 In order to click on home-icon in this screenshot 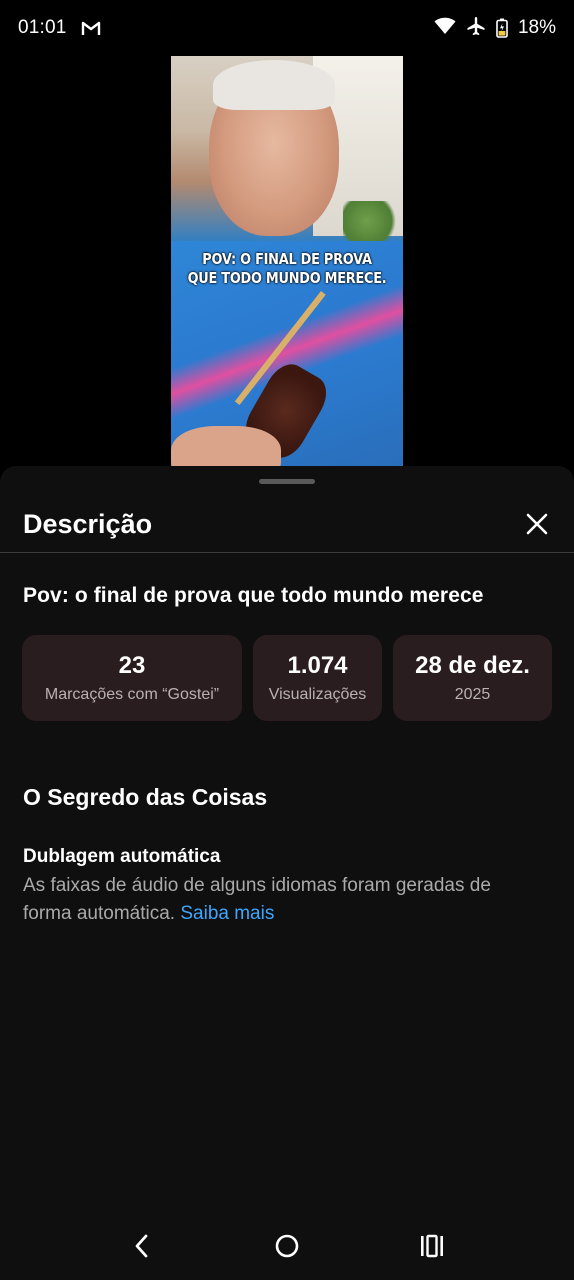, I will do `click(287, 1246)`.